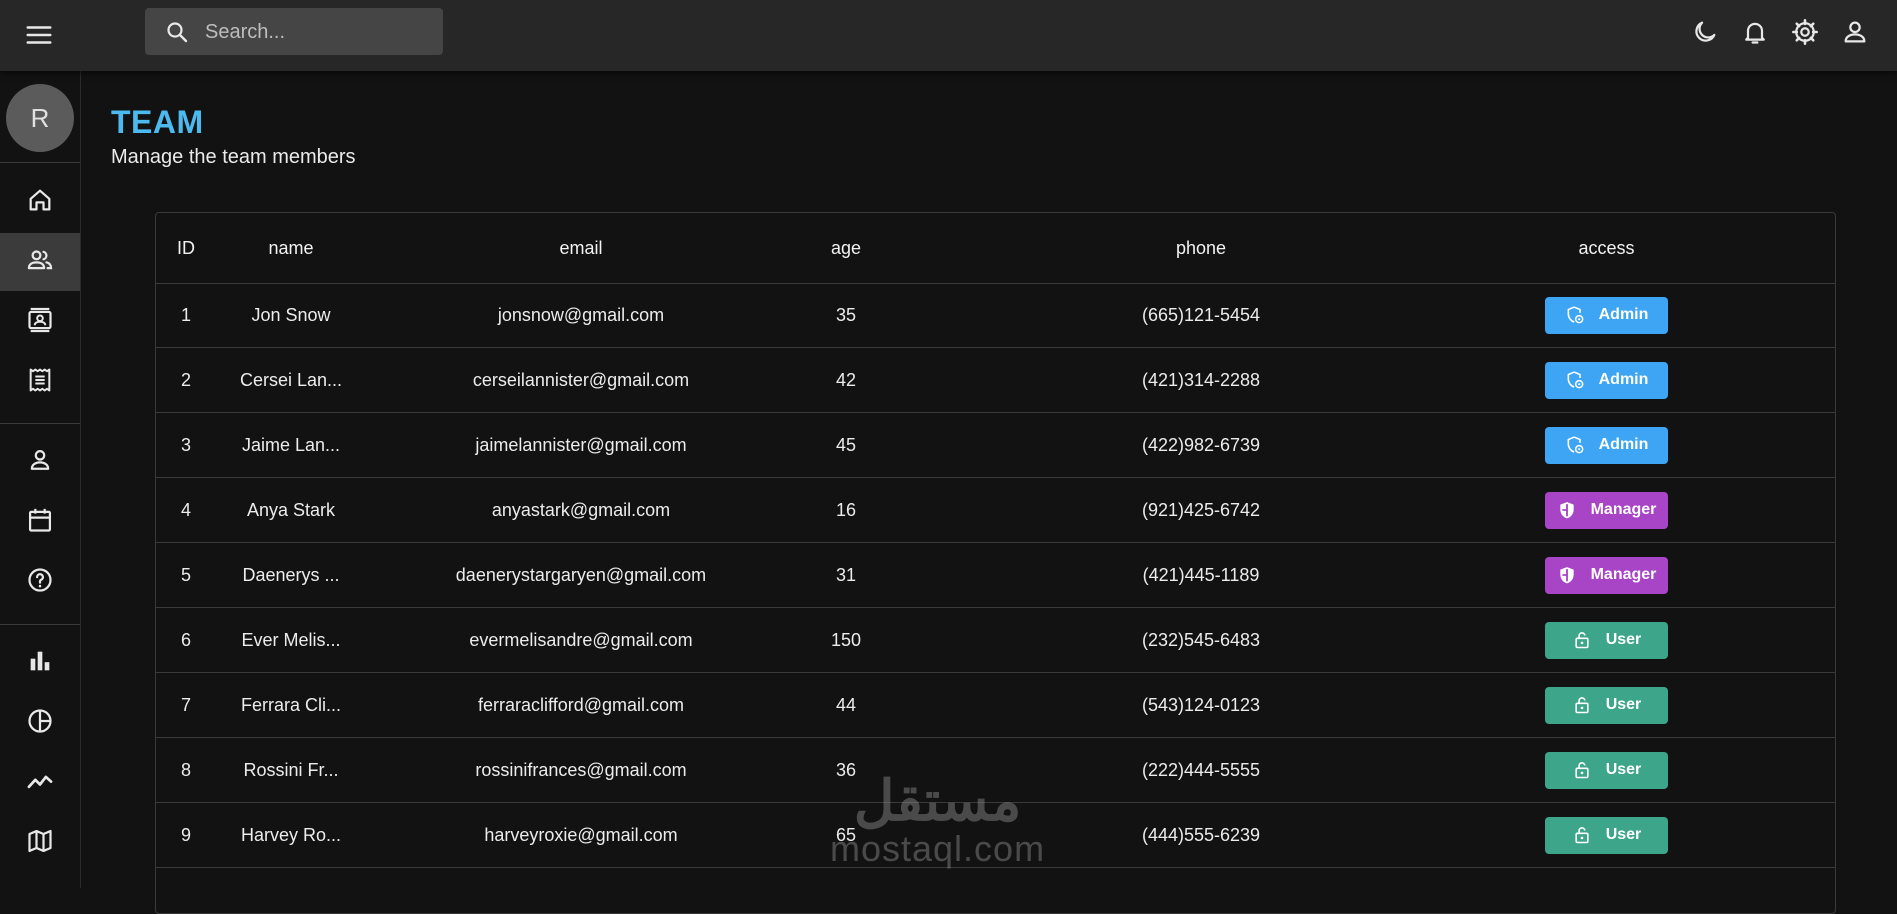 This screenshot has height=914, width=1897. I want to click on notifications-icon, so click(1755, 32).